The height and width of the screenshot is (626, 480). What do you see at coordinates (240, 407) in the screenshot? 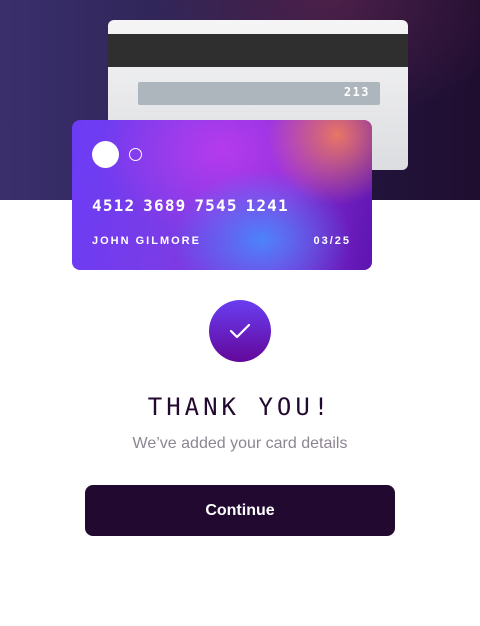
I see `thank-you-title: THANK YOU!` at bounding box center [240, 407].